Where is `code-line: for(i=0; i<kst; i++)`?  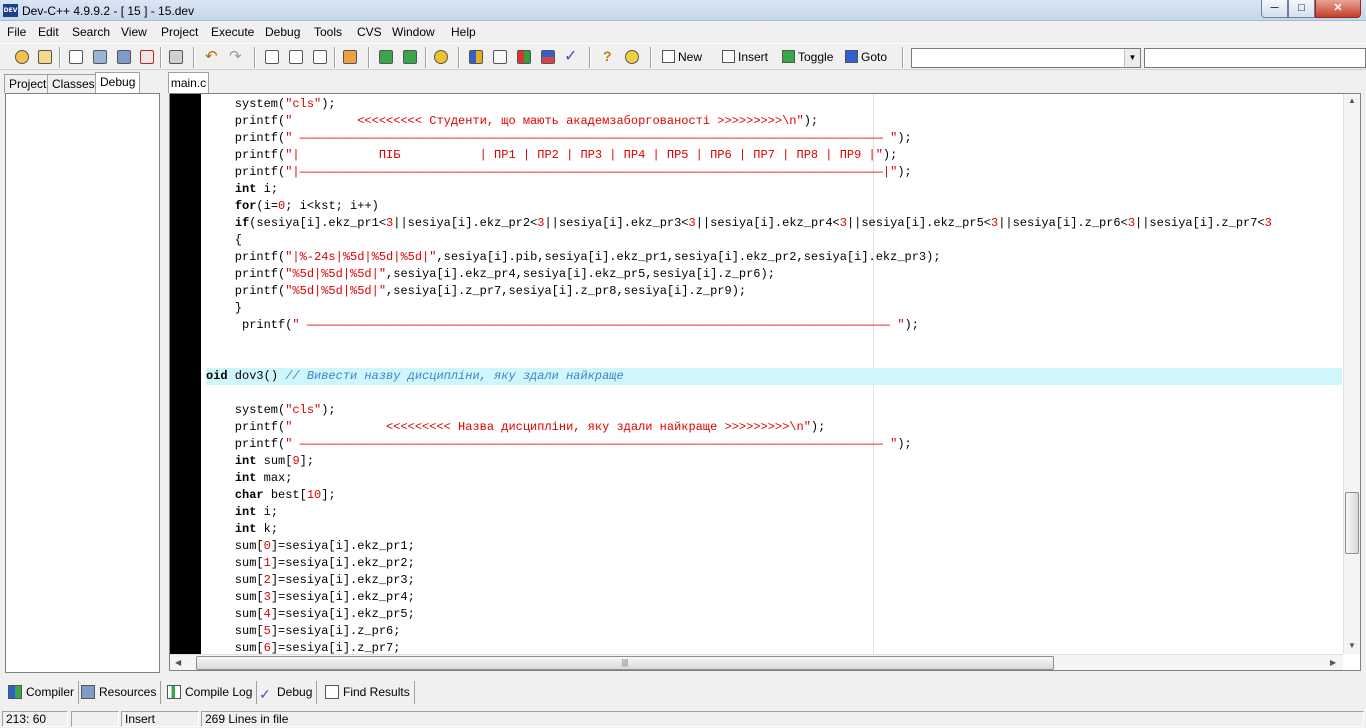
code-line: for(i=0; i<kst; i++) is located at coordinates (292, 206).